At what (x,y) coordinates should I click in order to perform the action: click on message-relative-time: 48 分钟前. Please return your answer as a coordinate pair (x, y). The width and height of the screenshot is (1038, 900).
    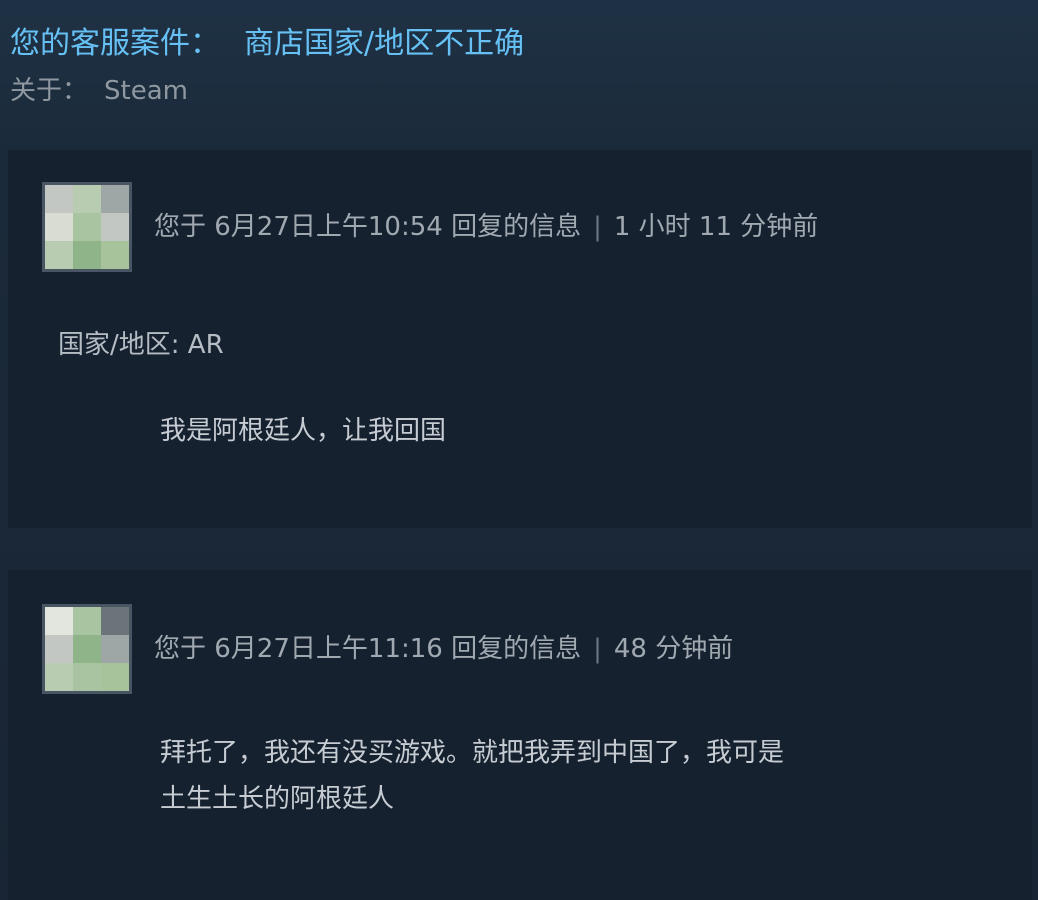
    Looking at the image, I should click on (673, 649).